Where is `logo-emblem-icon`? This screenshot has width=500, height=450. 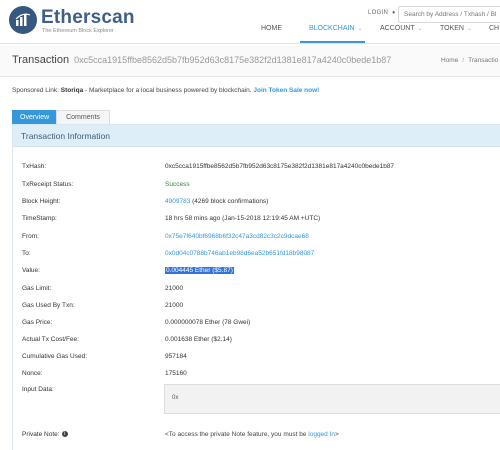 logo-emblem-icon is located at coordinates (23, 20).